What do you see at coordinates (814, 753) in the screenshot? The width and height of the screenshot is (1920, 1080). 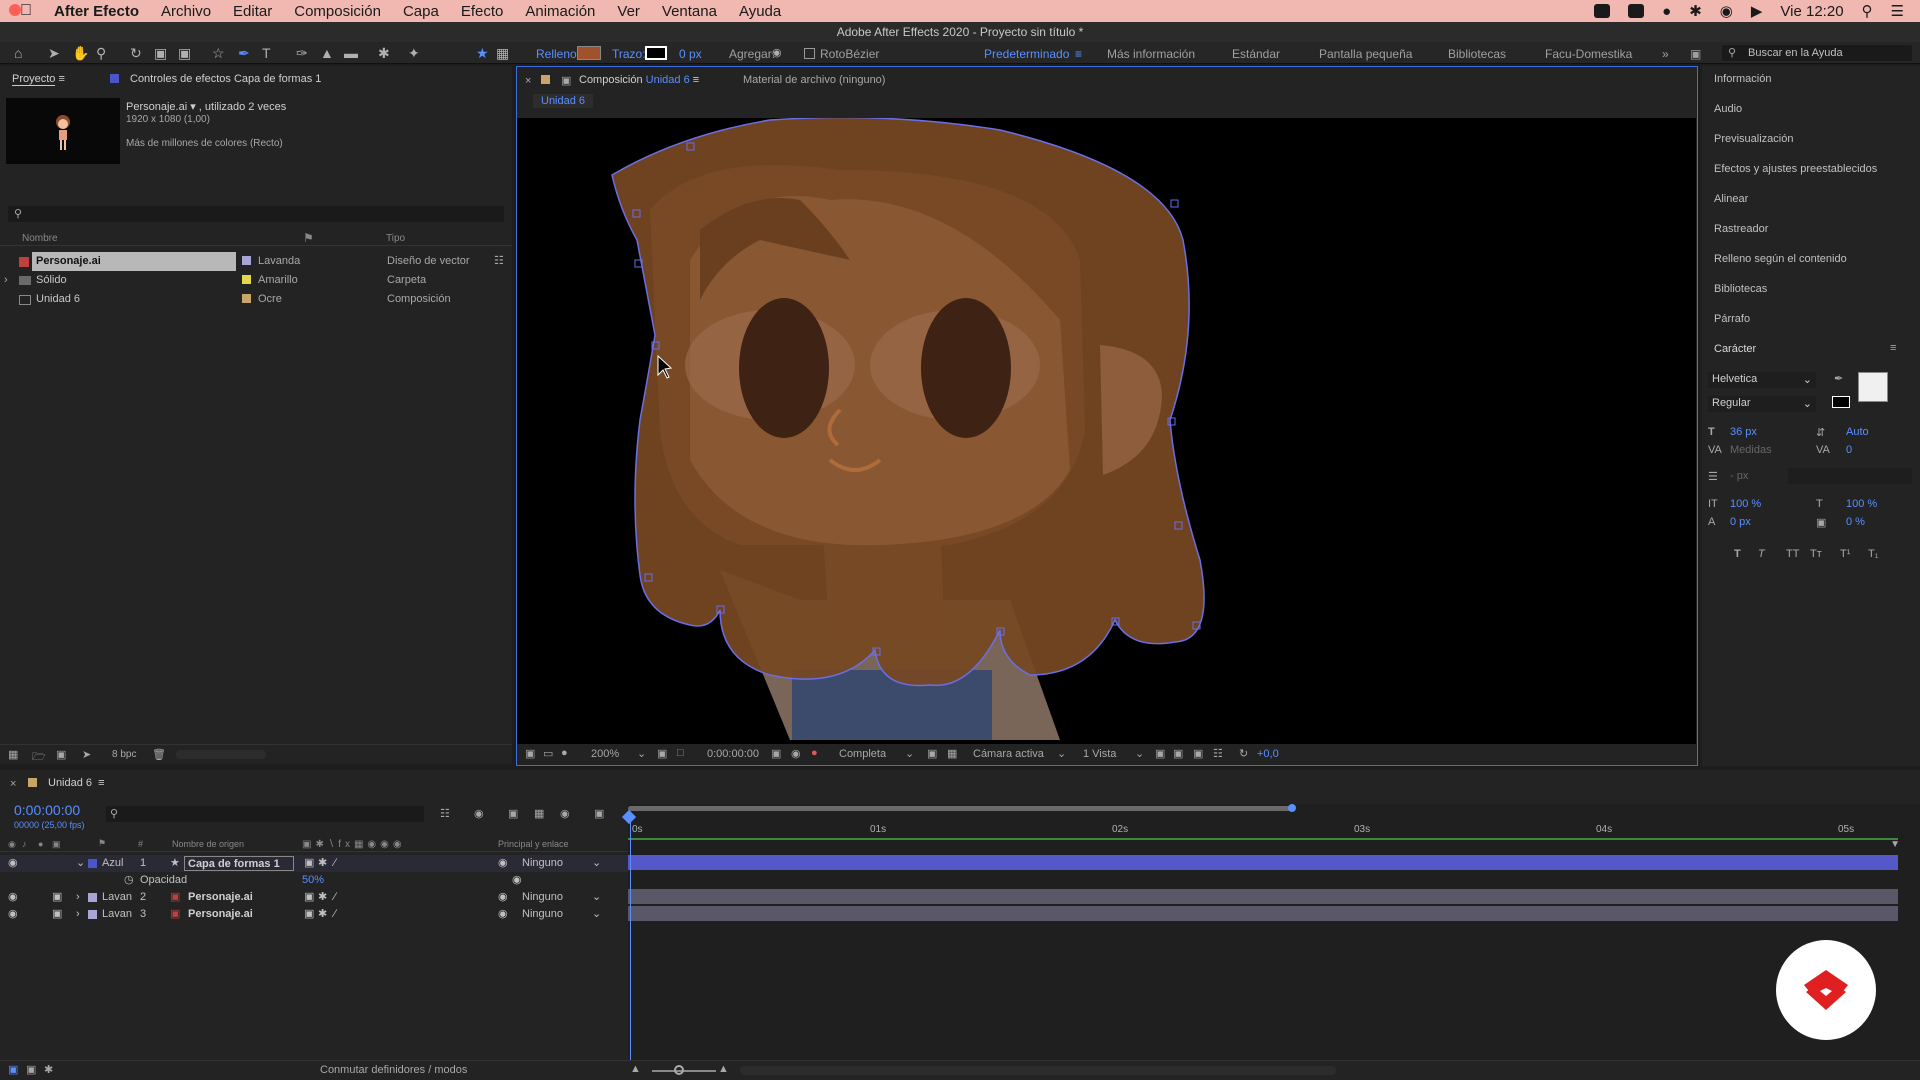 I see `color-channels-icon: ●` at bounding box center [814, 753].